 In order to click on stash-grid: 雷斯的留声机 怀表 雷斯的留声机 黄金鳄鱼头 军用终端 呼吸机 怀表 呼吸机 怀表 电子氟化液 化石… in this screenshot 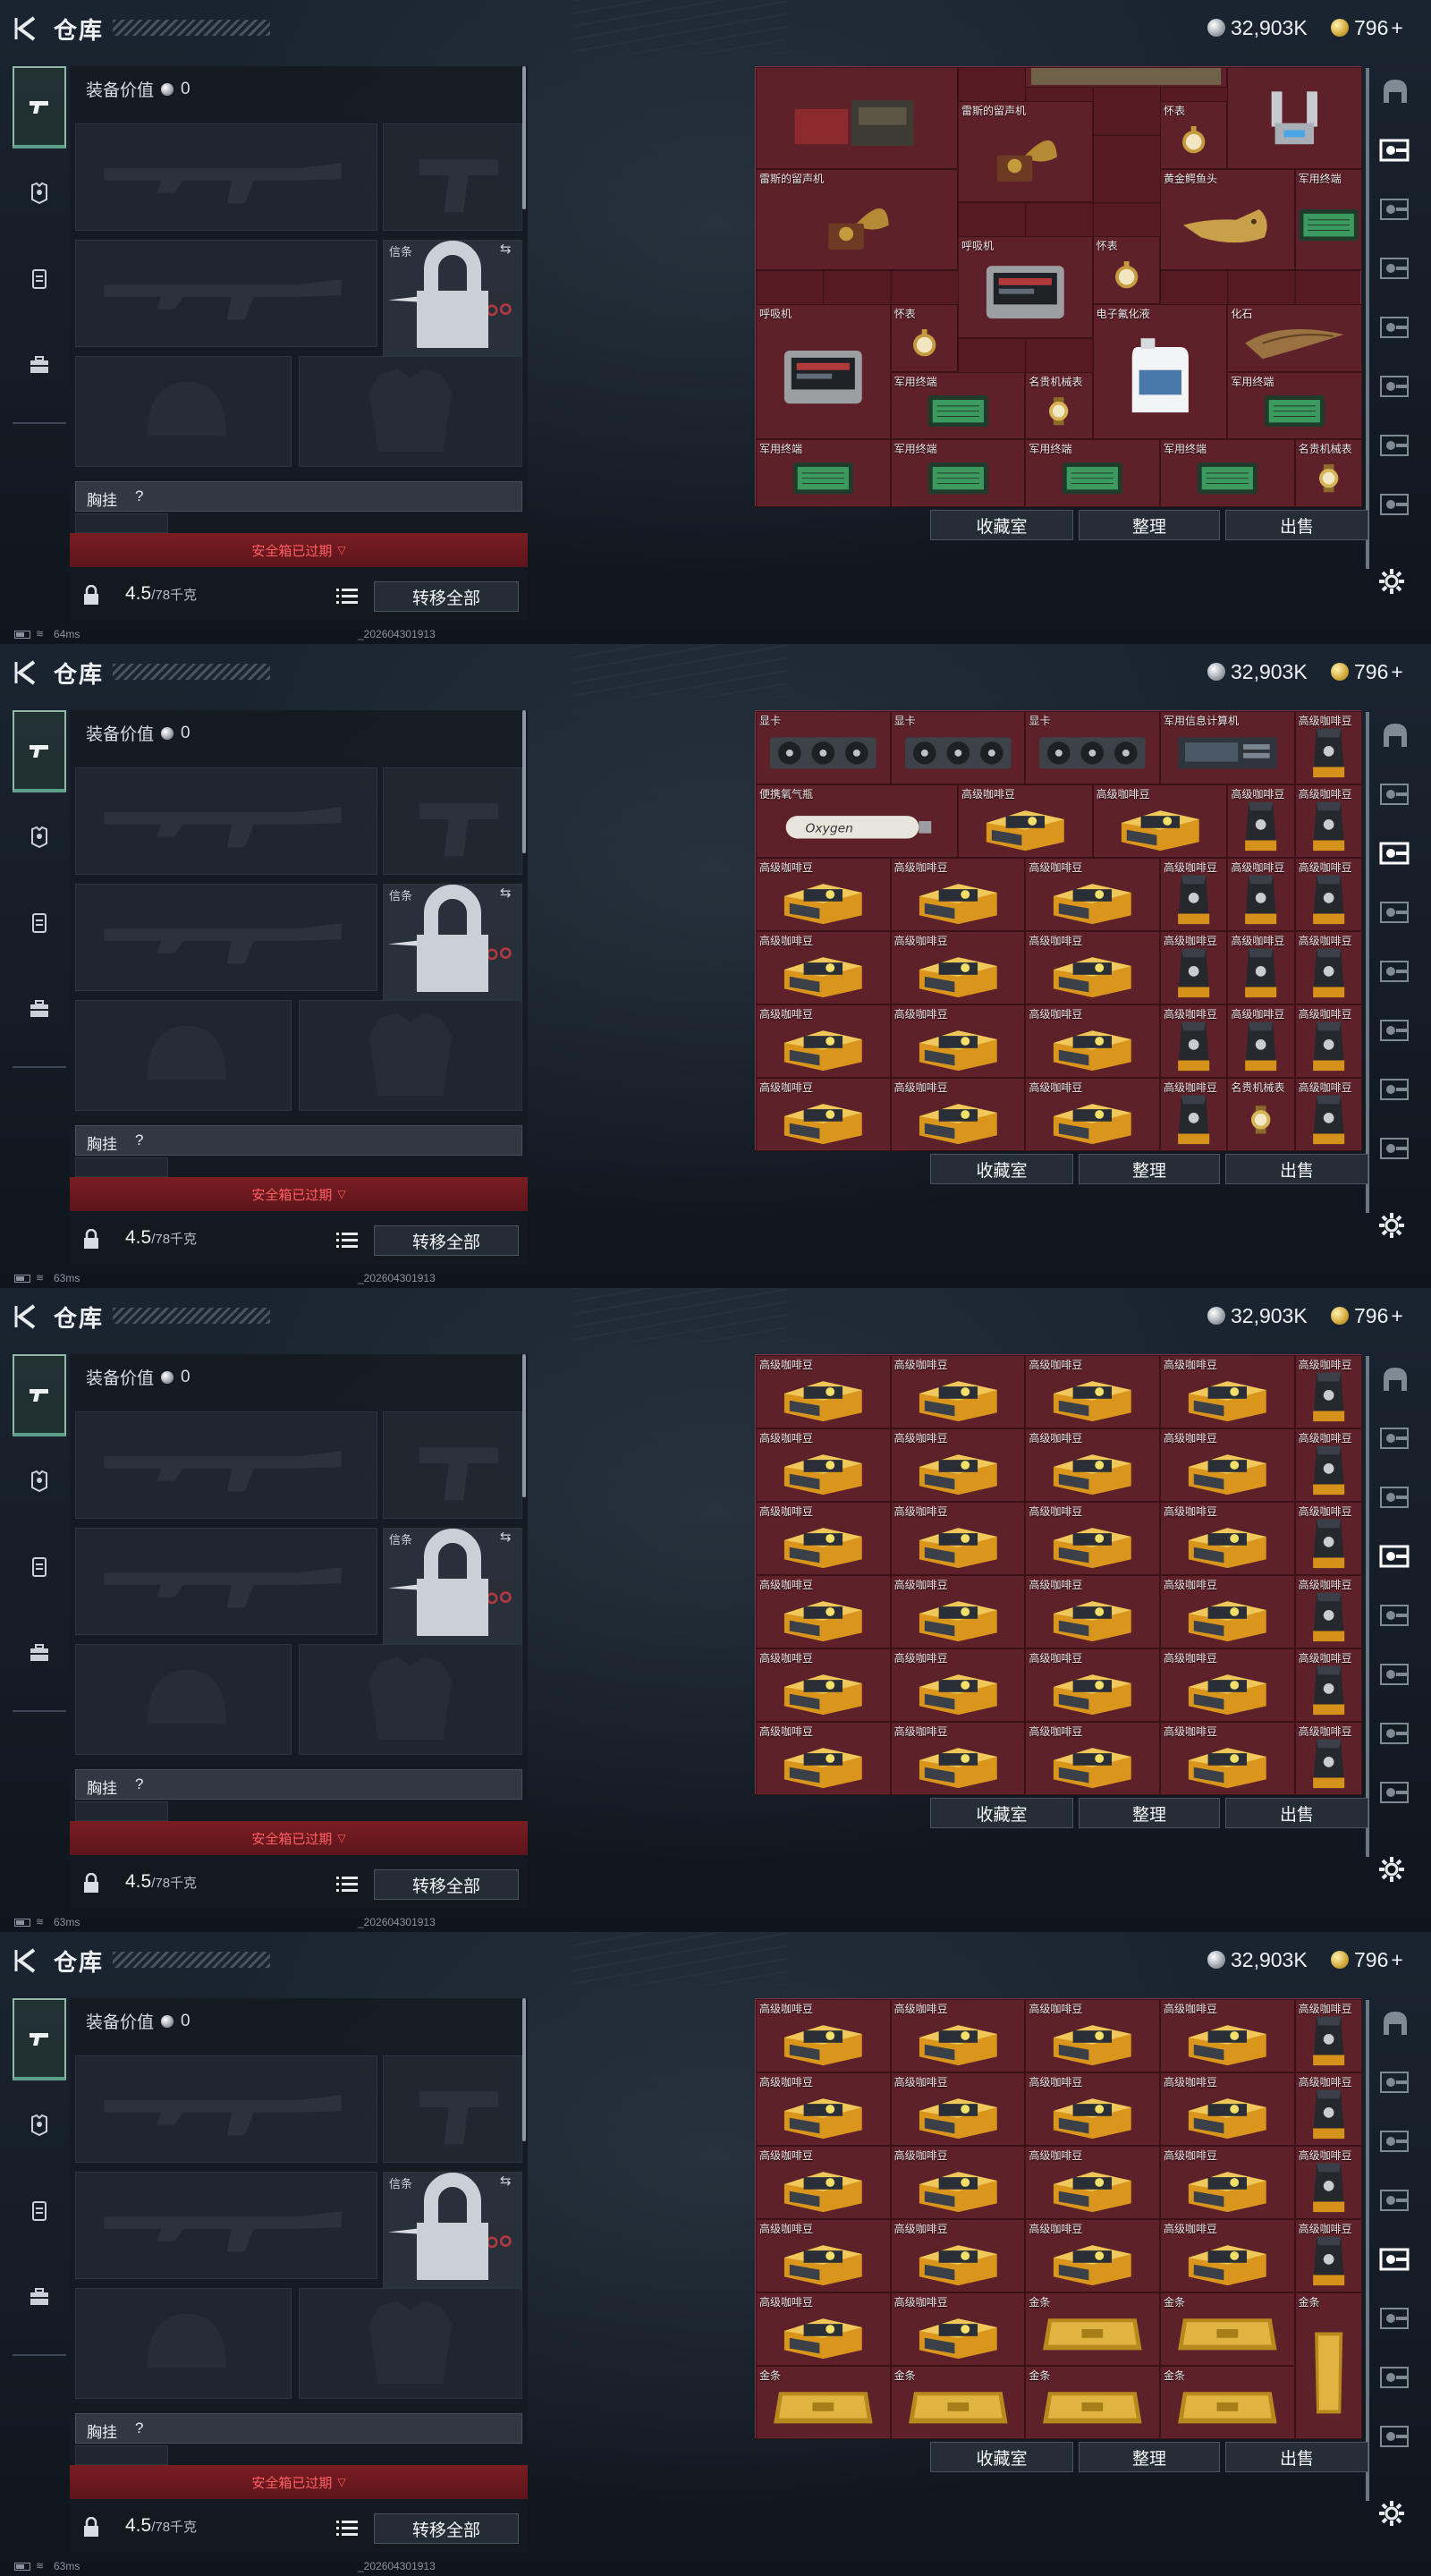, I will do `click(1059, 286)`.